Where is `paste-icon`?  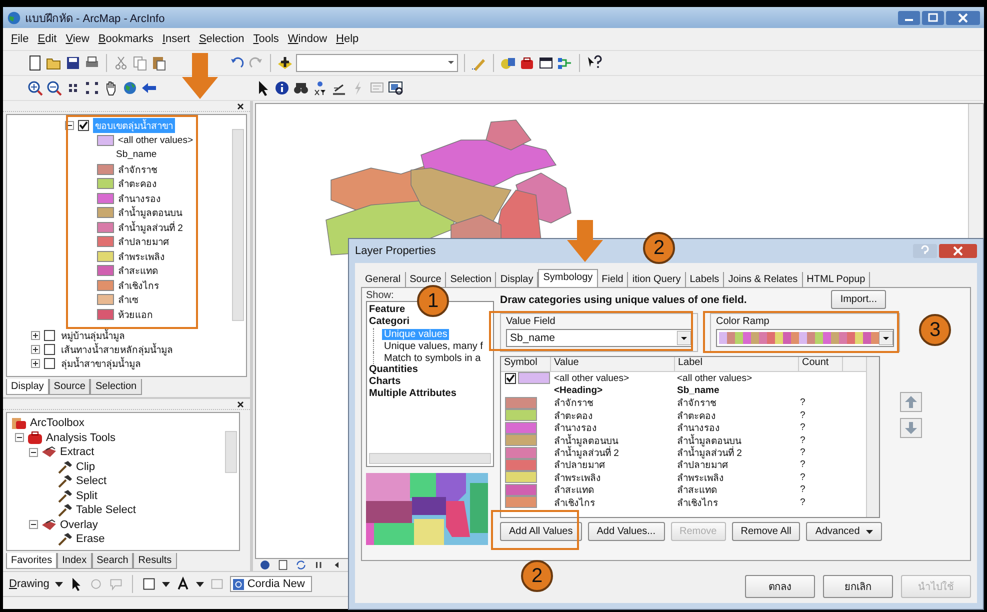
paste-icon is located at coordinates (159, 63).